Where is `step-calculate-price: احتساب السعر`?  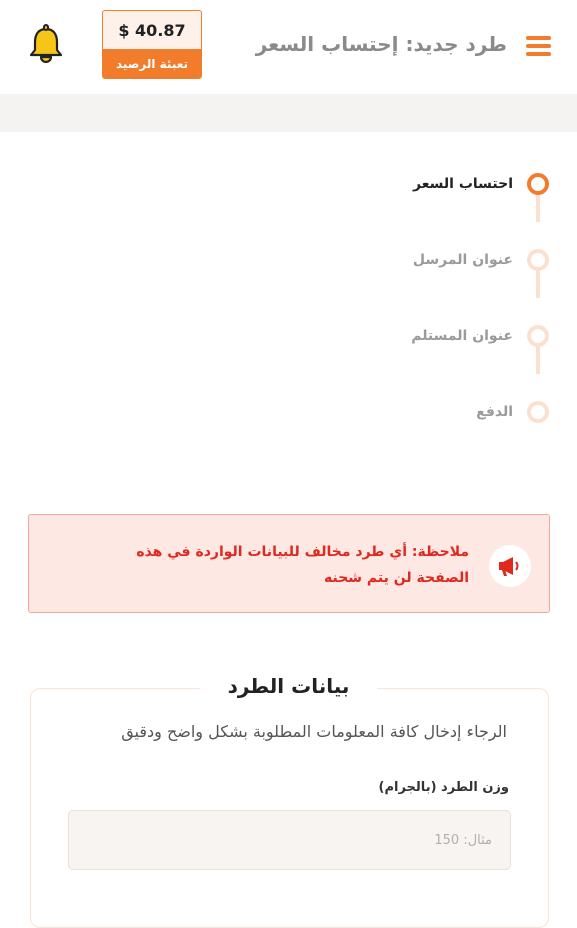
step-calculate-price: احتساب السعر is located at coordinates (481, 184).